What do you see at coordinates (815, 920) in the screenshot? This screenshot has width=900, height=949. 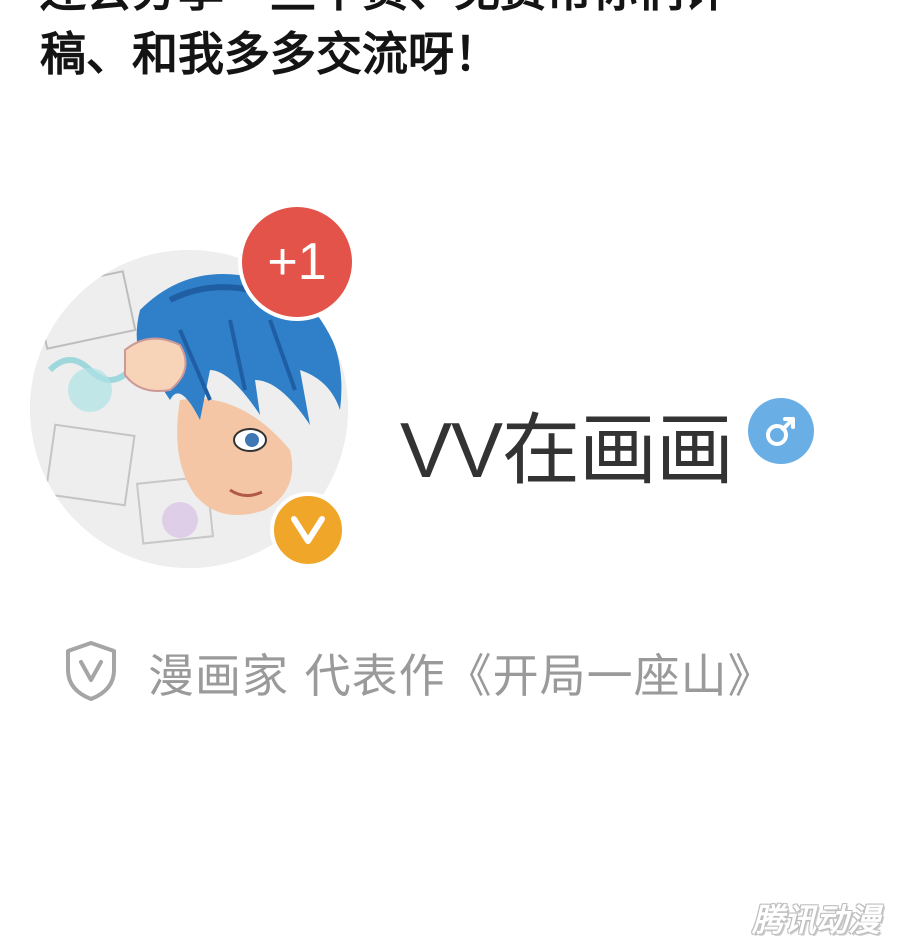 I see `watermark-logo: 腾讯动漫` at bounding box center [815, 920].